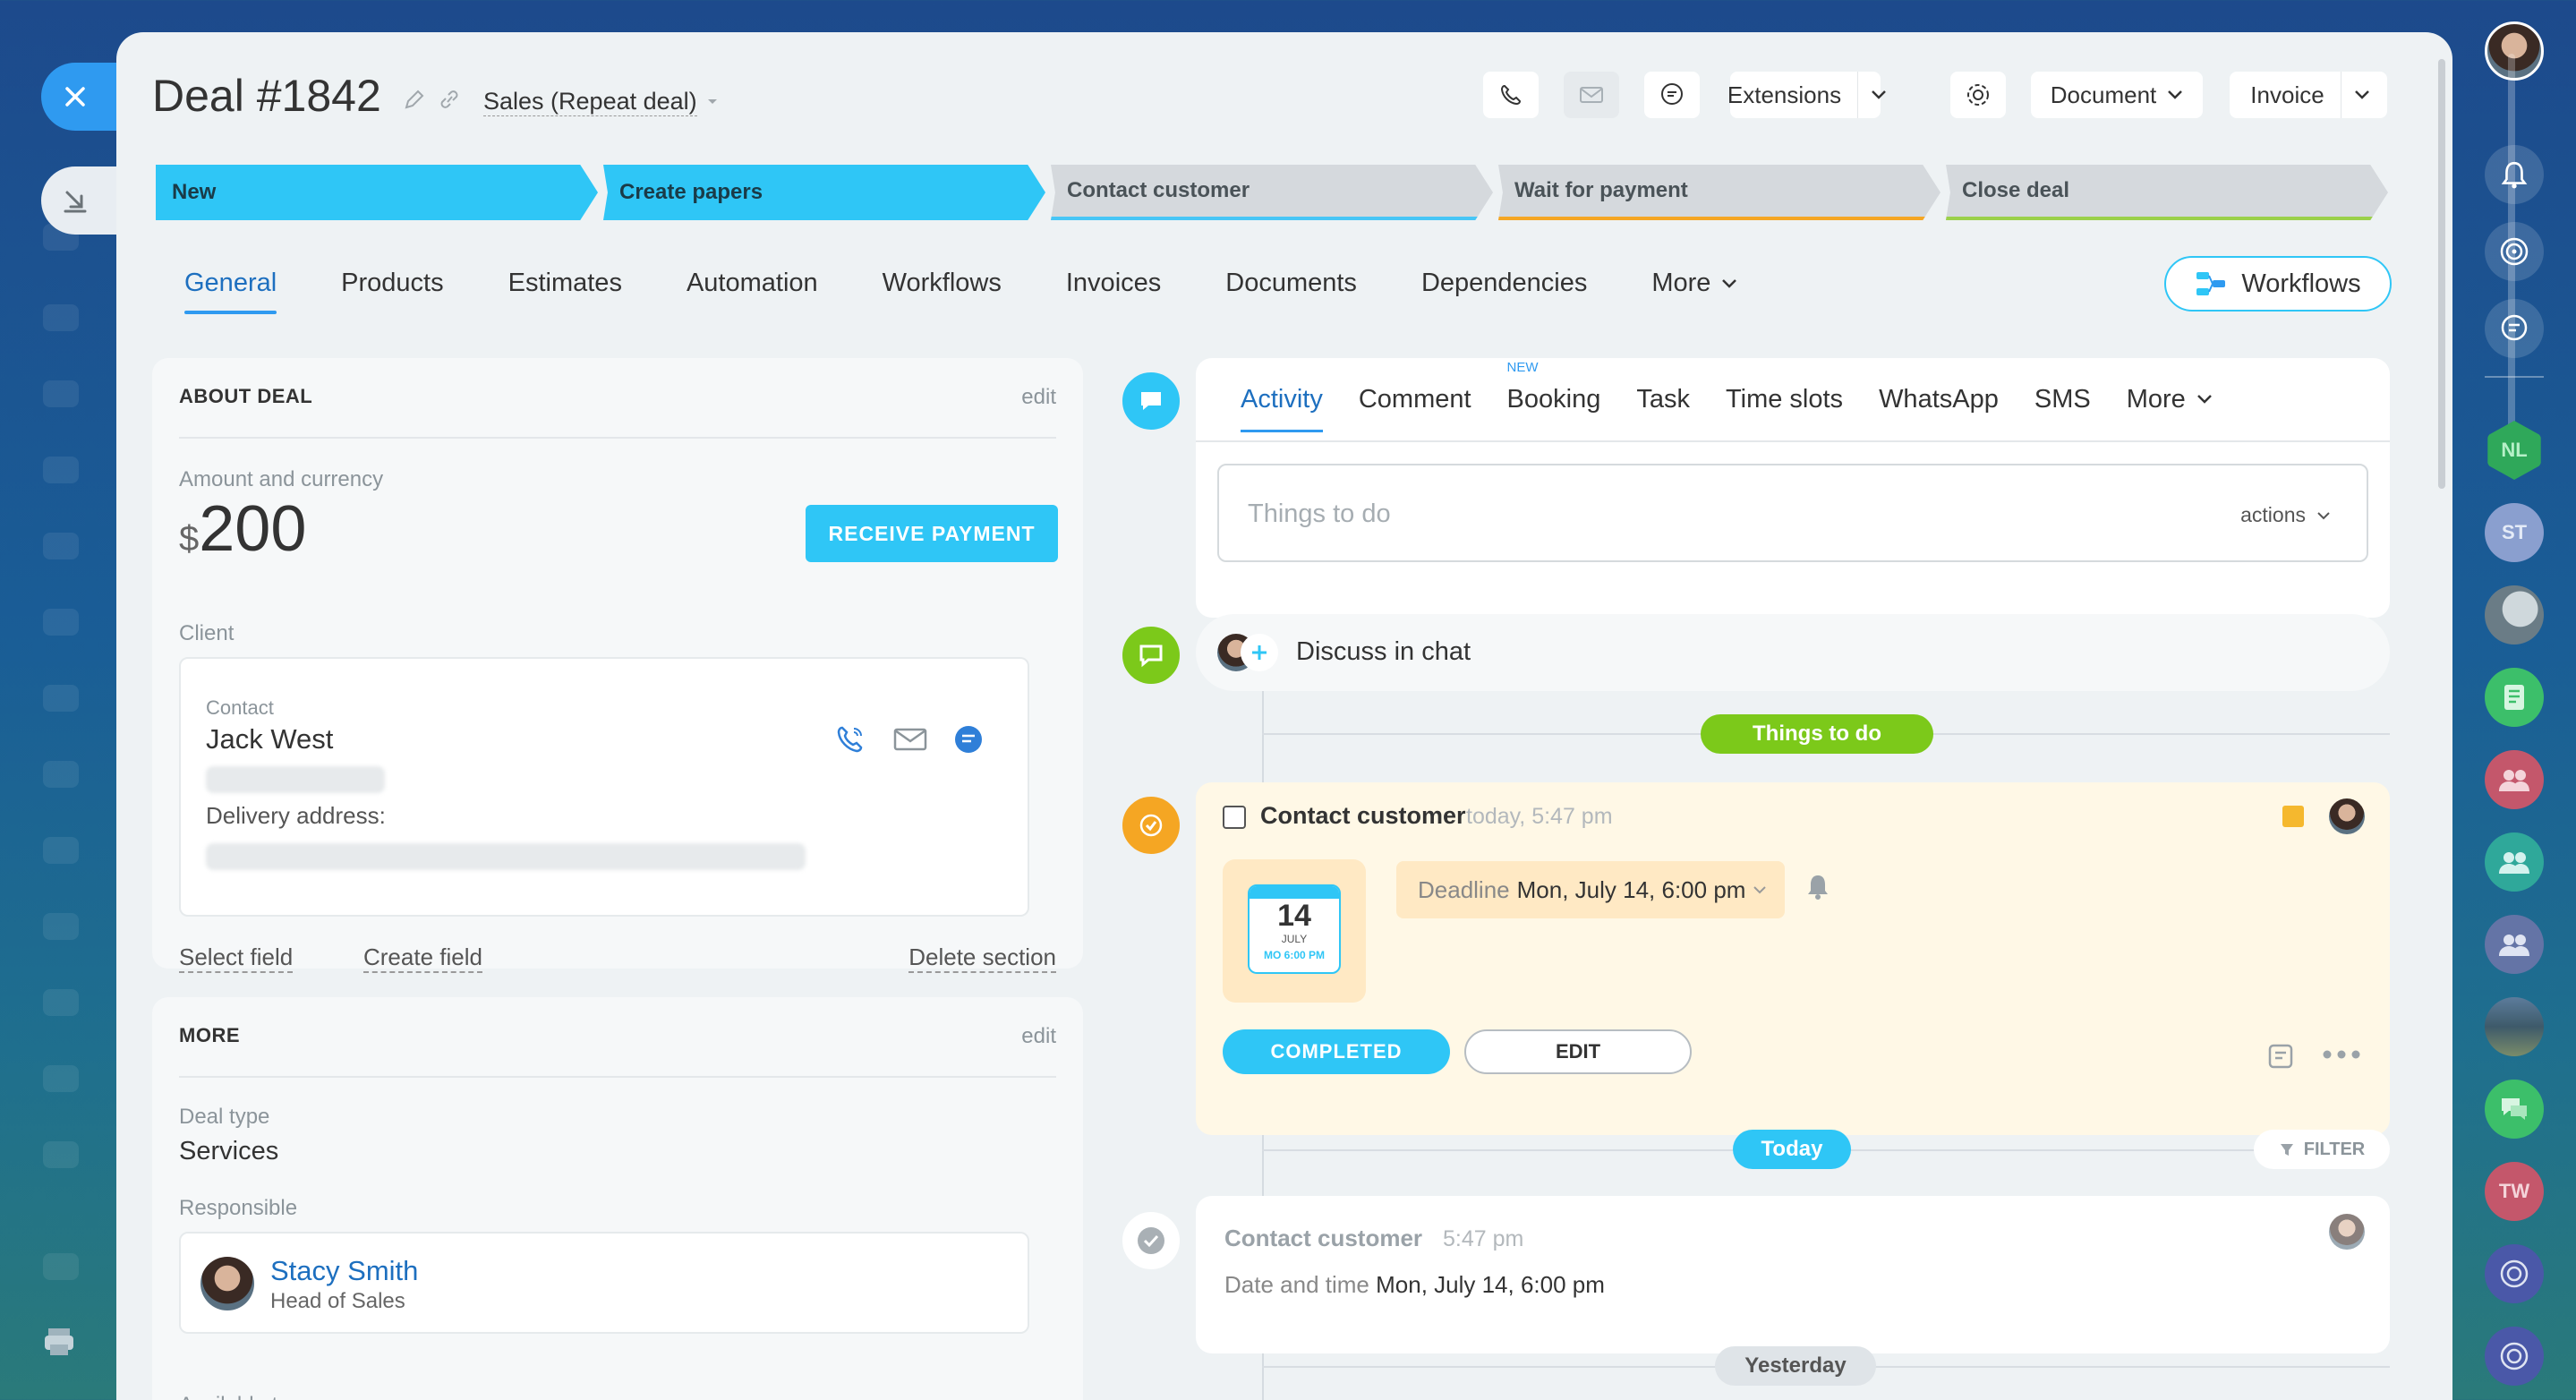 The image size is (2576, 1400). What do you see at coordinates (2016, 190) in the screenshot?
I see `stage-label: Close deal` at bounding box center [2016, 190].